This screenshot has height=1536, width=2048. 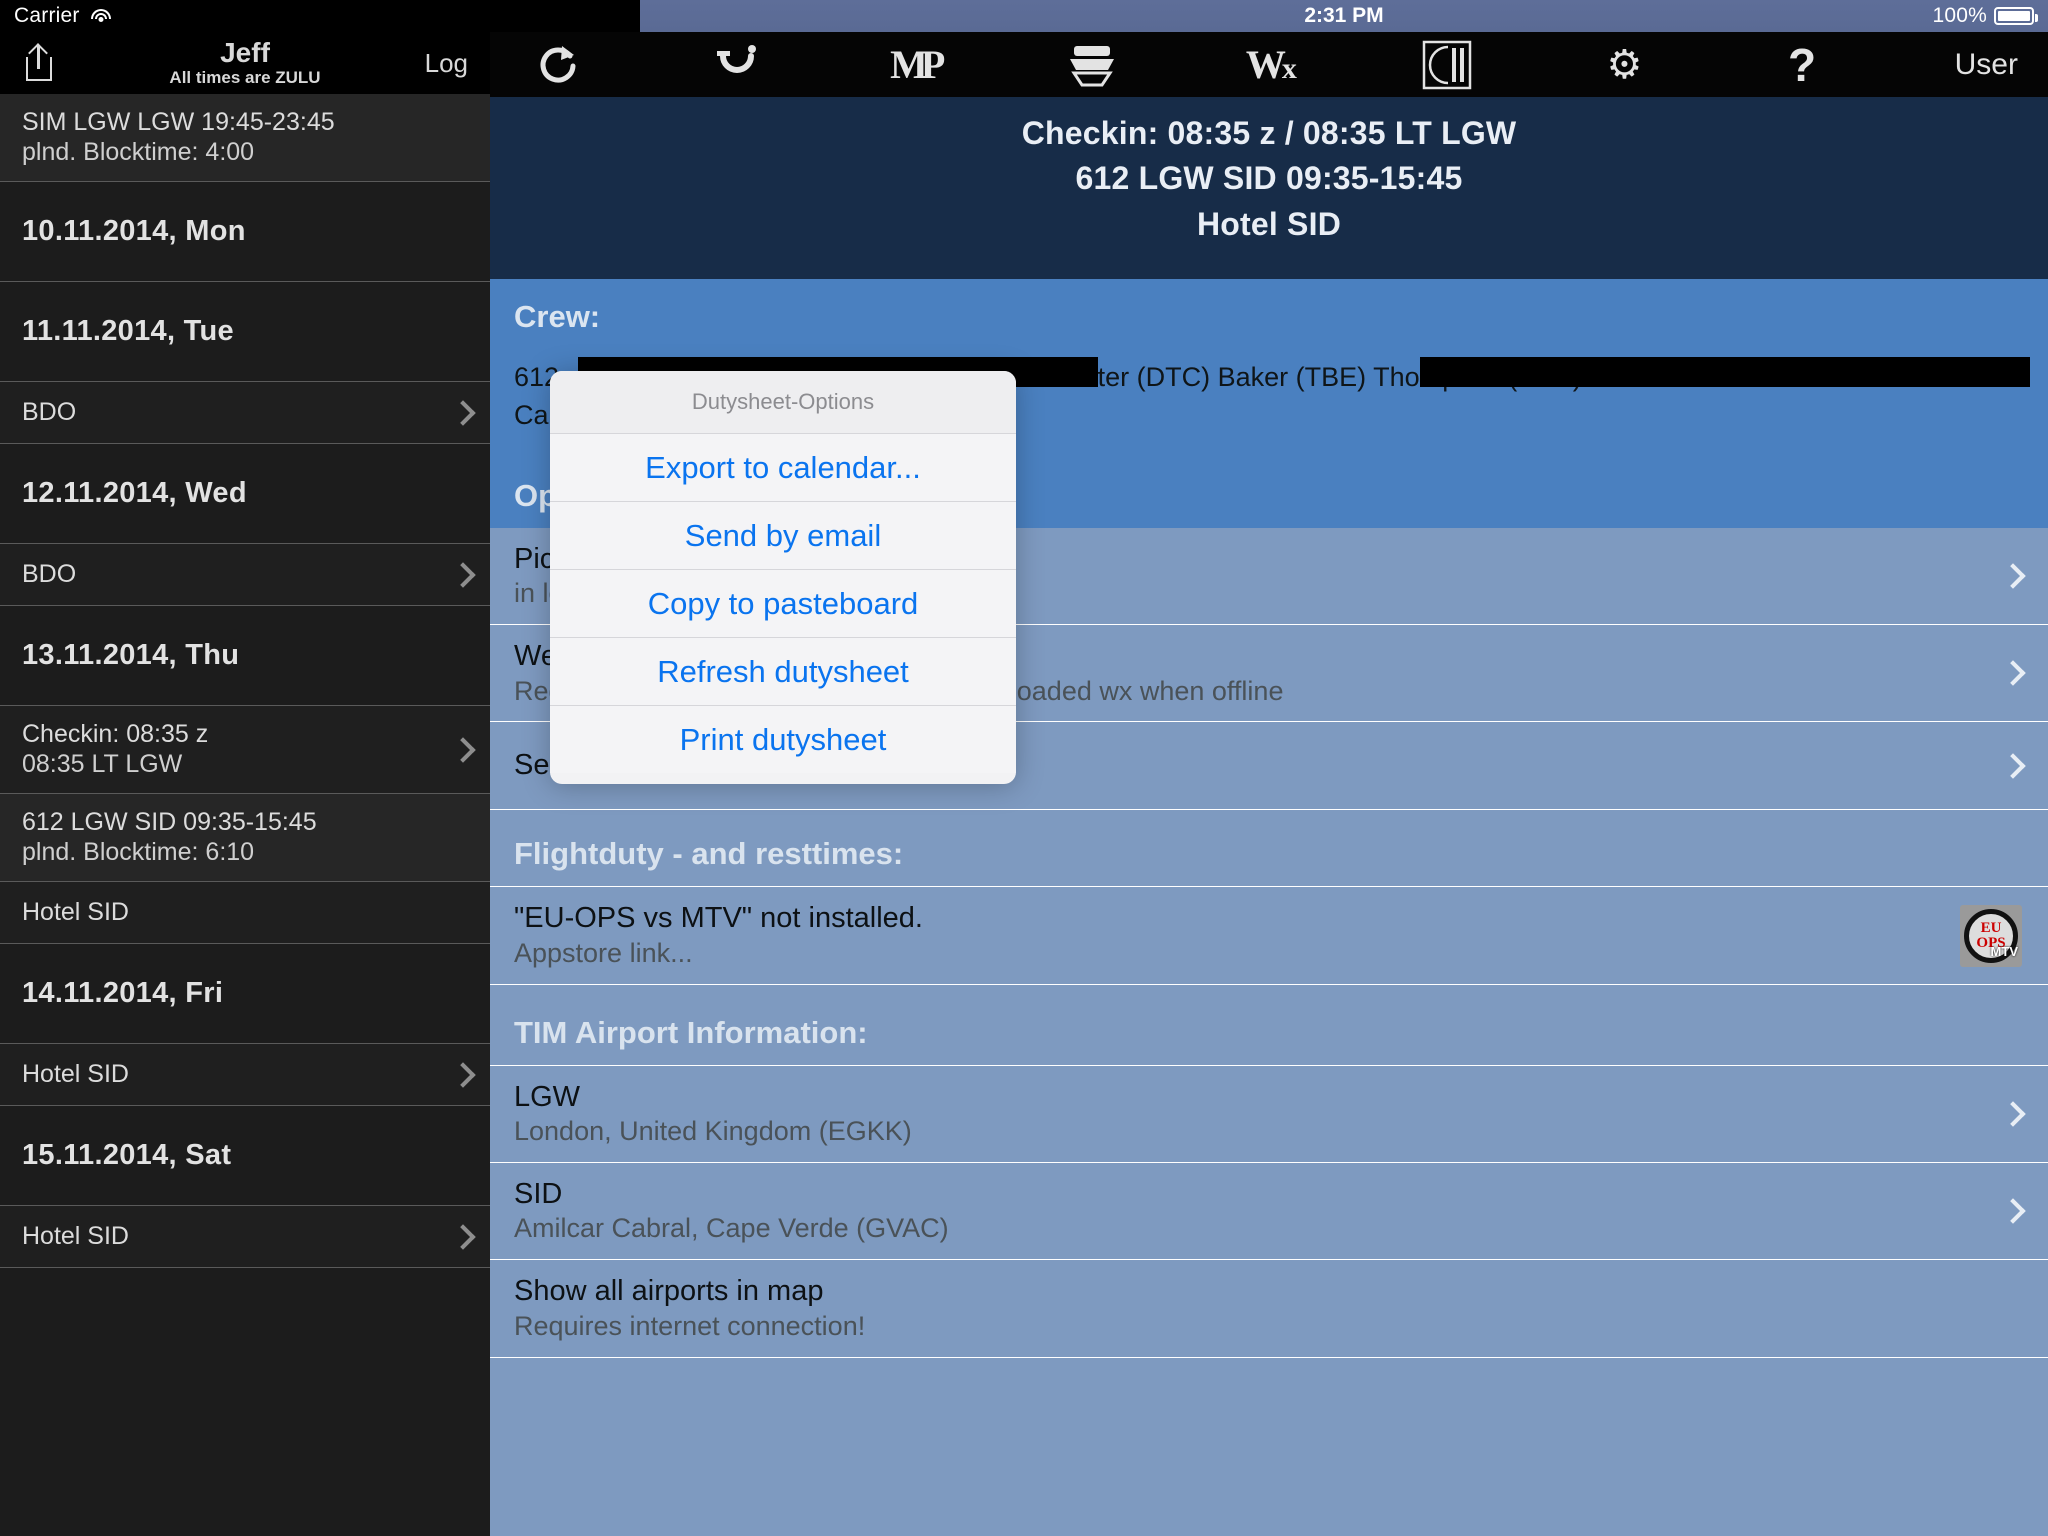 What do you see at coordinates (138, 851) in the screenshot?
I see `sidebar-item-line2: plnd. Blocktime: 6:10` at bounding box center [138, 851].